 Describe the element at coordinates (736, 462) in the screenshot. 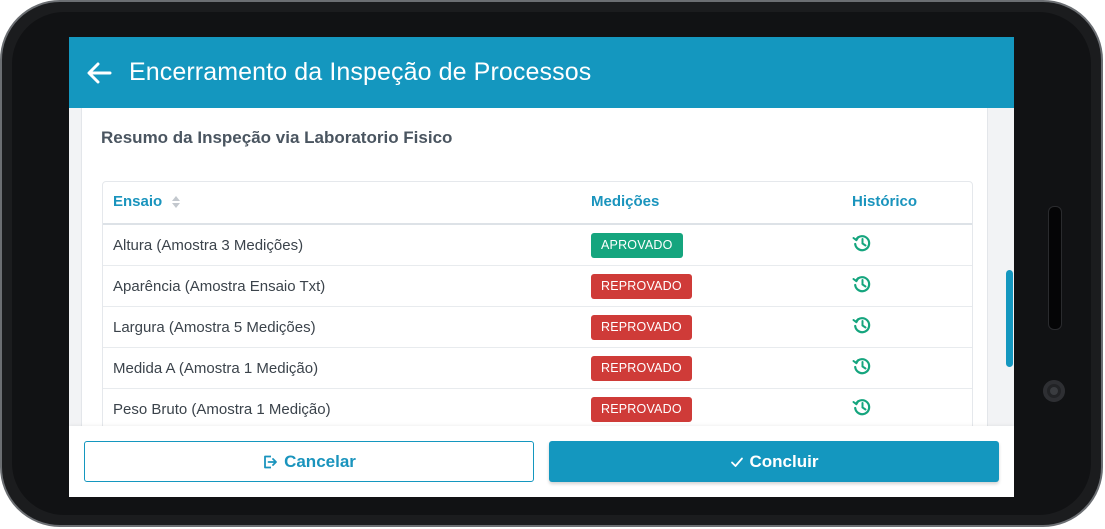

I see `check-icon` at that location.